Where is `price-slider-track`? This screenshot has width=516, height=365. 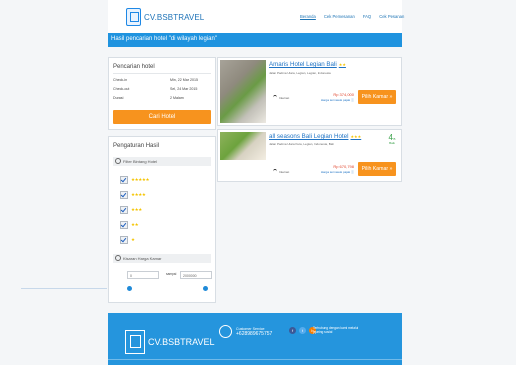 price-slider-track is located at coordinates (64, 288).